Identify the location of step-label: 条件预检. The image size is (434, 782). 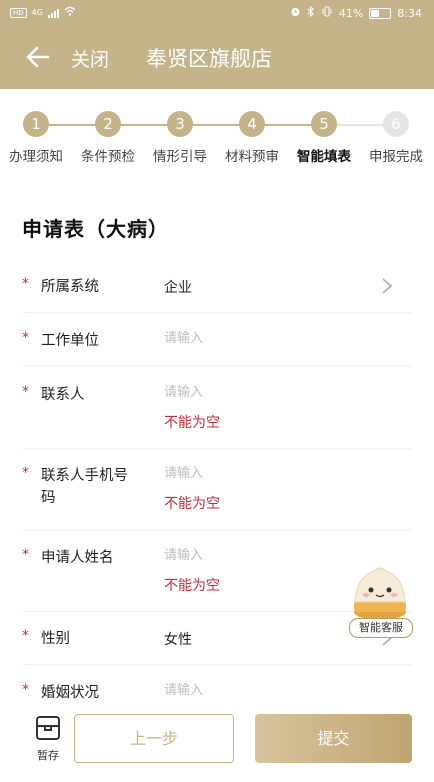
(108, 157).